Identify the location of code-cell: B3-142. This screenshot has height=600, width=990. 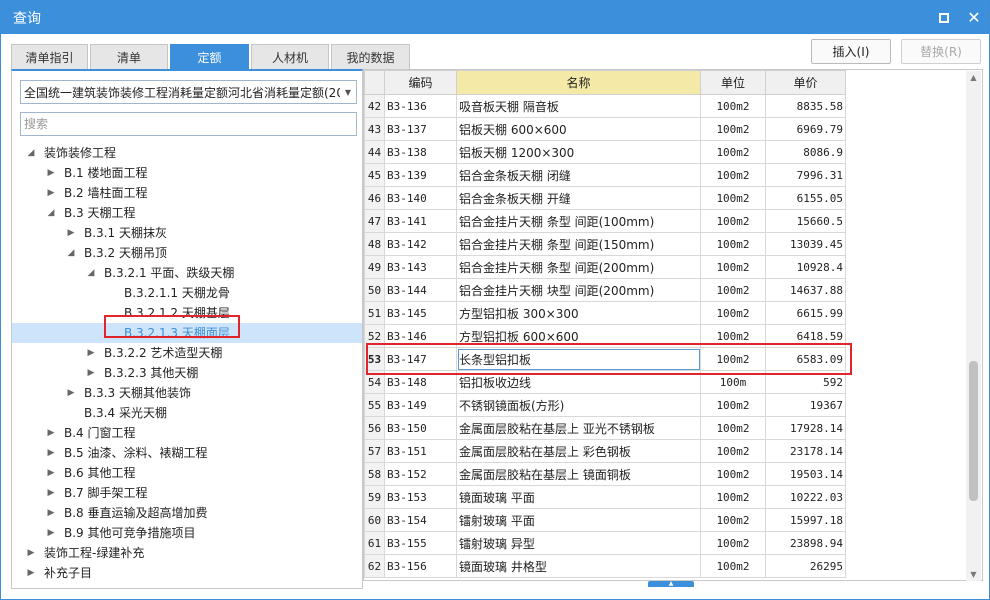
(420, 244).